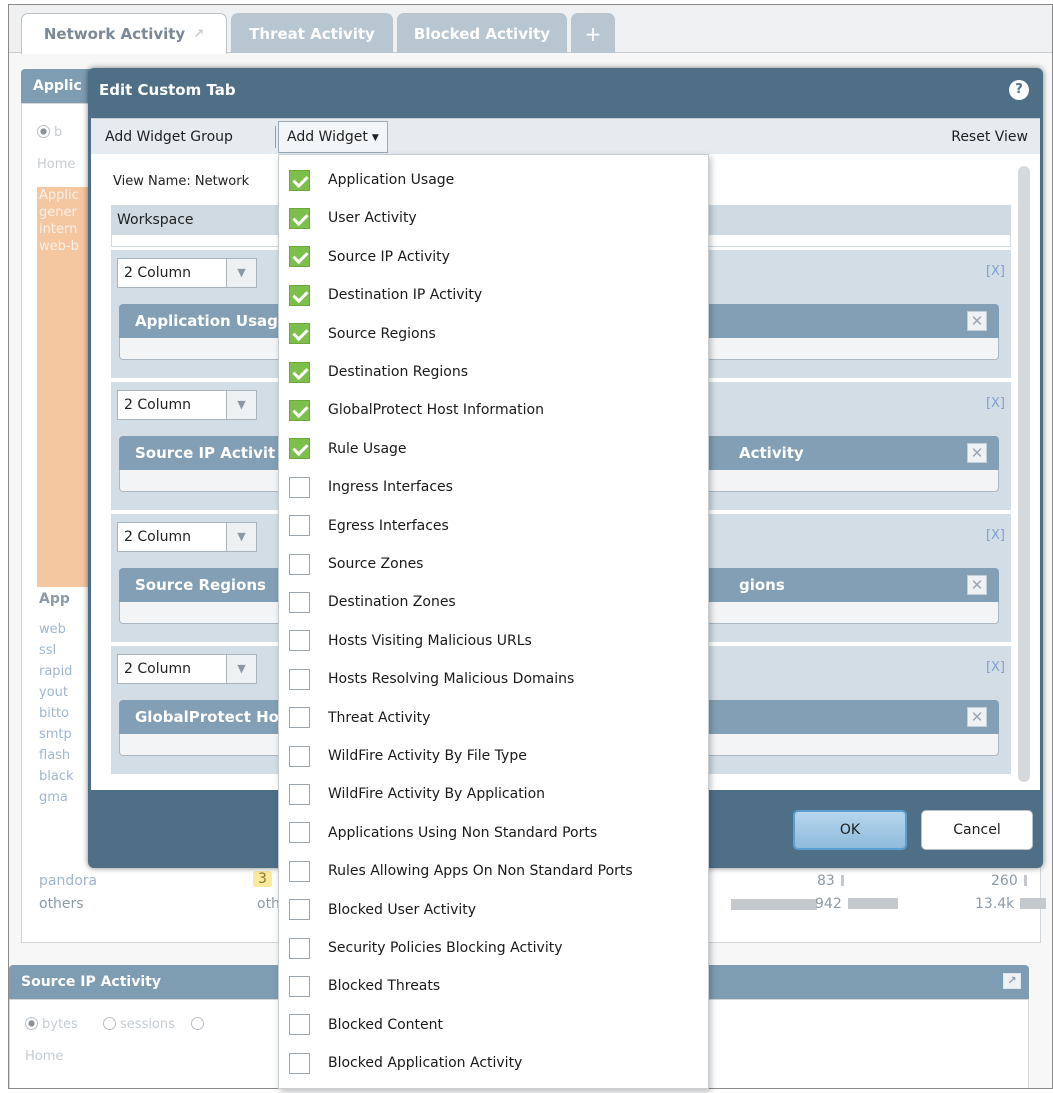  I want to click on ok-button: OK, so click(850, 830).